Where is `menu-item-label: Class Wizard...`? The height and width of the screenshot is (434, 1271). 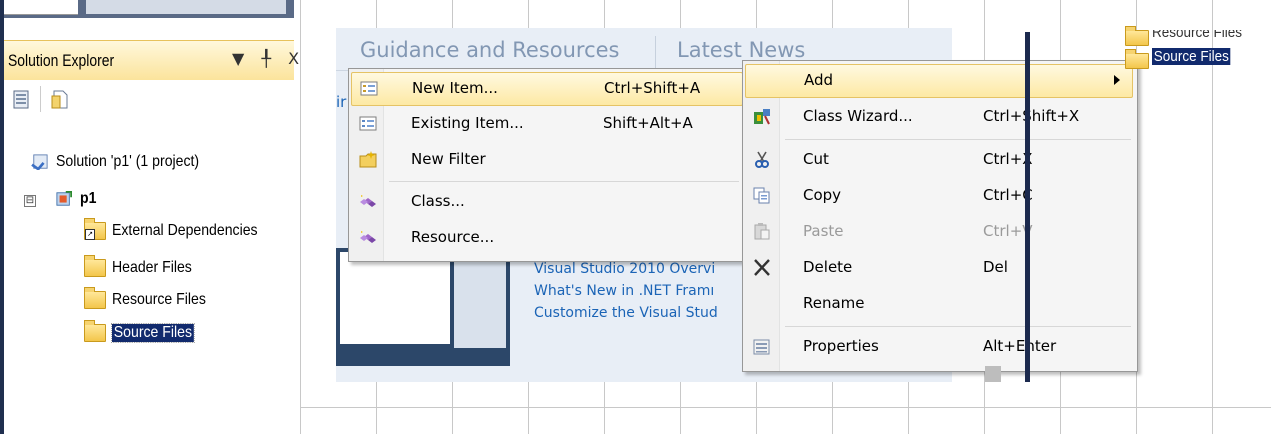 menu-item-label: Class Wizard... is located at coordinates (858, 116).